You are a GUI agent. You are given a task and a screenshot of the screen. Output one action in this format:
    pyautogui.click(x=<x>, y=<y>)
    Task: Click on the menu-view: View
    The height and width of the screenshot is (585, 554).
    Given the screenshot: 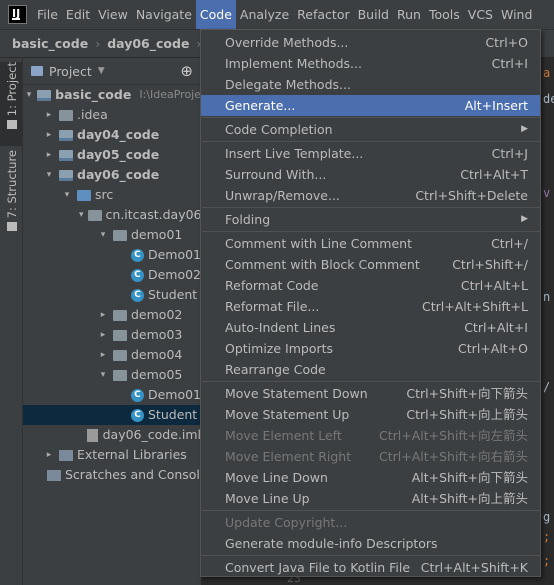 What is the action you would take?
    pyautogui.click(x=113, y=14)
    